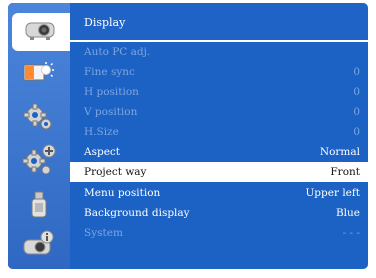 This screenshot has width=376, height=278. I want to click on picture-adjust-icon, so click(38, 71).